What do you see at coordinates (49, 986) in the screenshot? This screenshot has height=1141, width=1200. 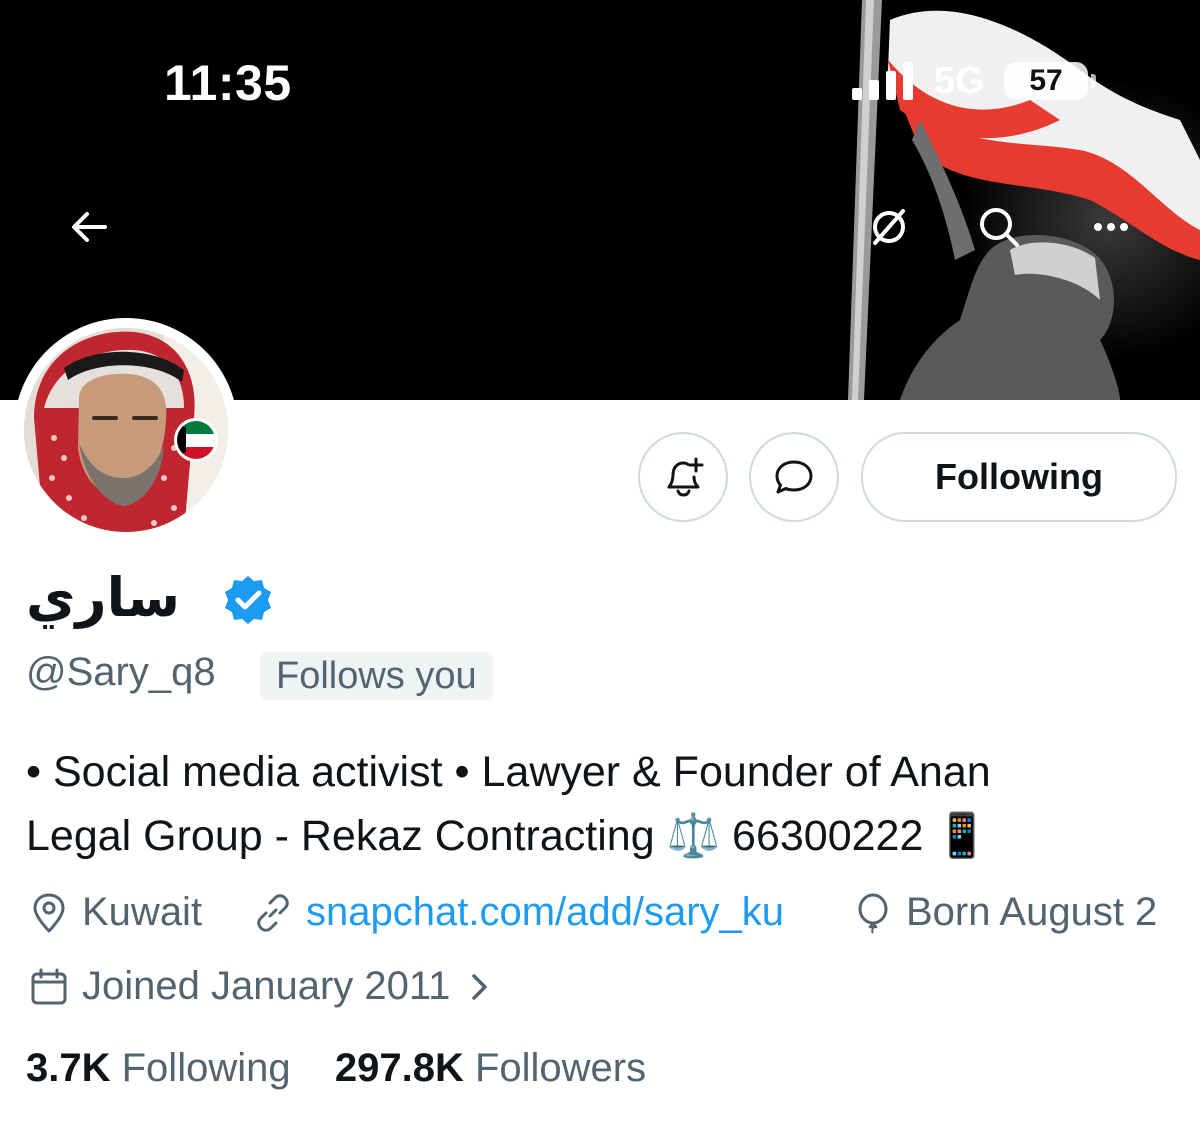 I see `calendar-icon` at bounding box center [49, 986].